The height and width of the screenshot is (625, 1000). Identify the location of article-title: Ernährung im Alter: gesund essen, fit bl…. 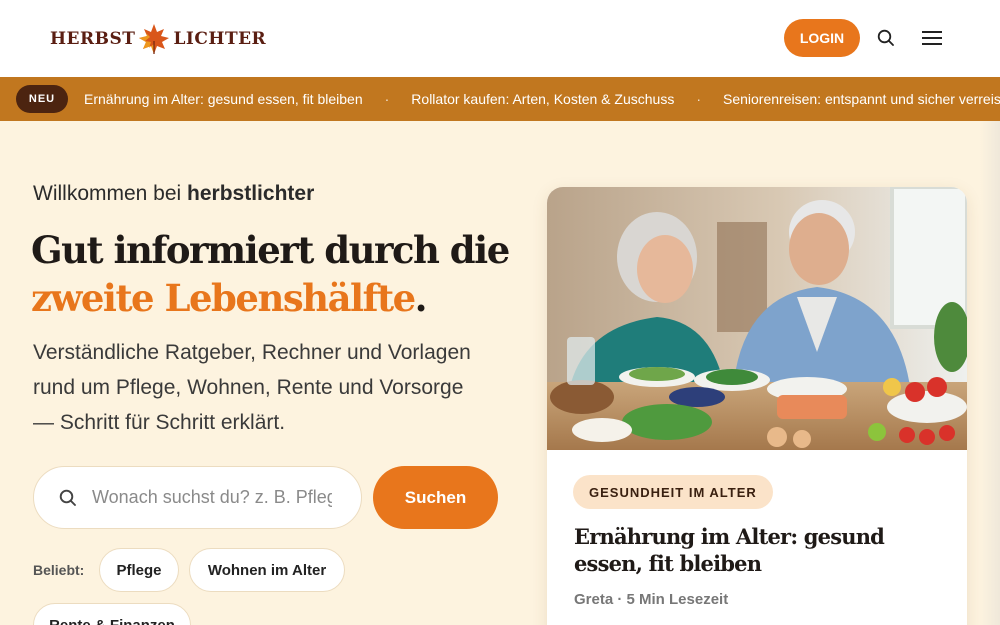
(759, 550).